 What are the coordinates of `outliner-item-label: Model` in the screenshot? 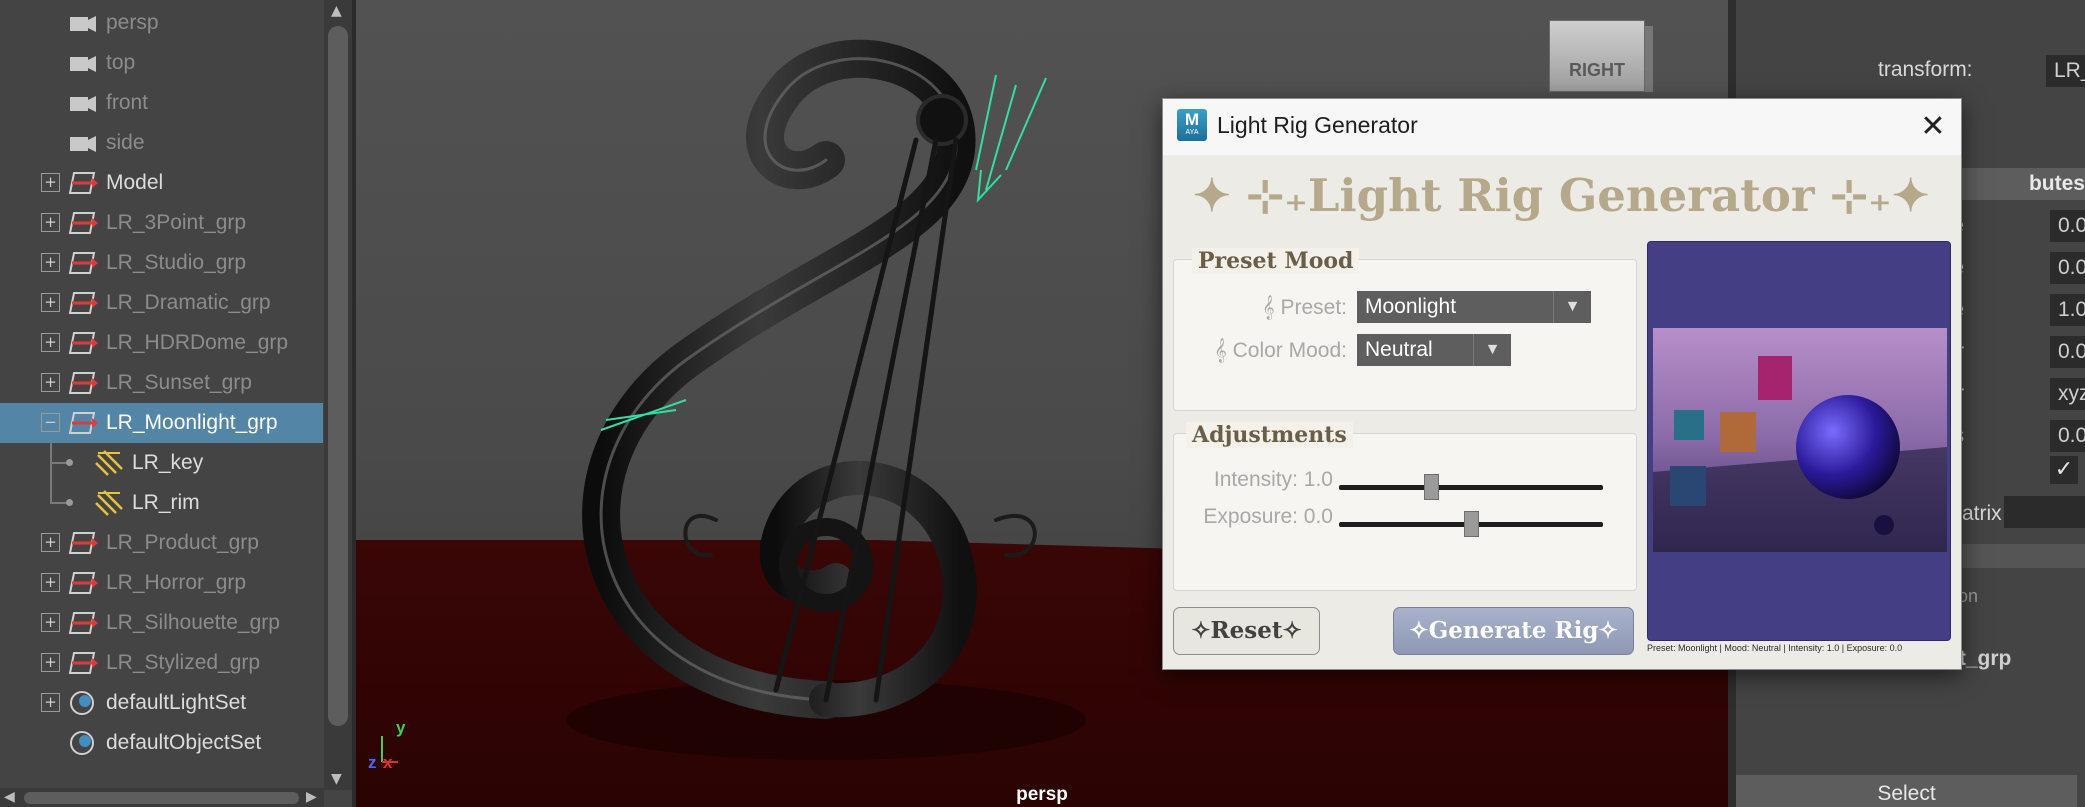 It's located at (135, 182).